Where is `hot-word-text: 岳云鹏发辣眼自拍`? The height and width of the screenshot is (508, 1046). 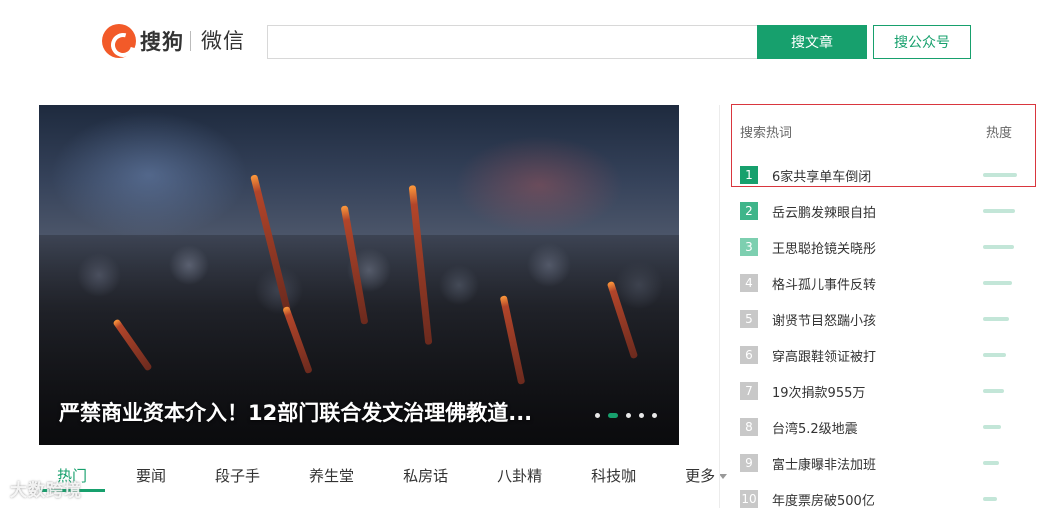
hot-word-text: 岳云鹏发辣眼自拍 is located at coordinates (824, 211).